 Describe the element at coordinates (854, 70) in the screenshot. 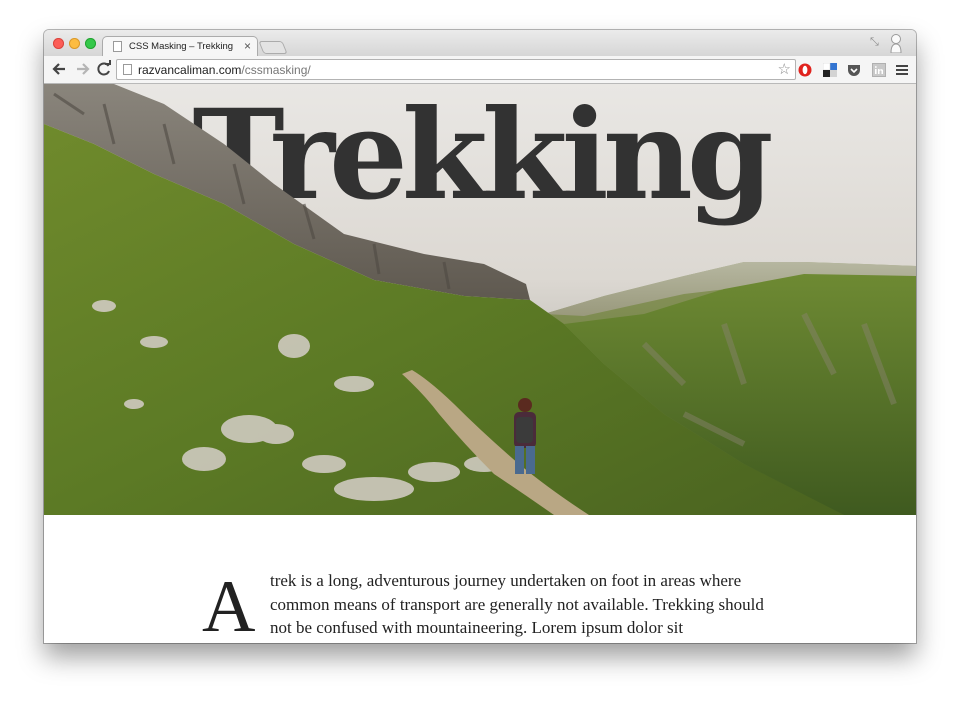

I see `pocket-icon` at that location.